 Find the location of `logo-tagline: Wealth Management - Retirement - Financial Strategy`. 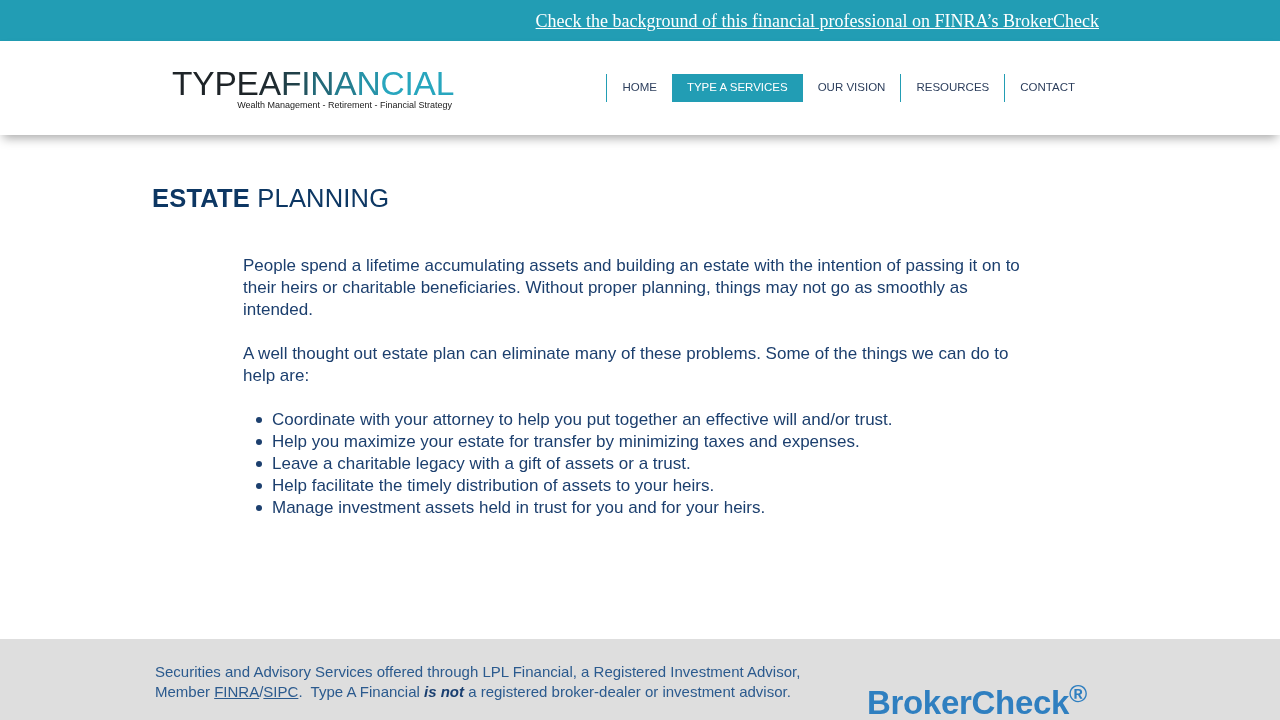

logo-tagline: Wealth Management - Retirement - Financial Strategy is located at coordinates (345, 104).